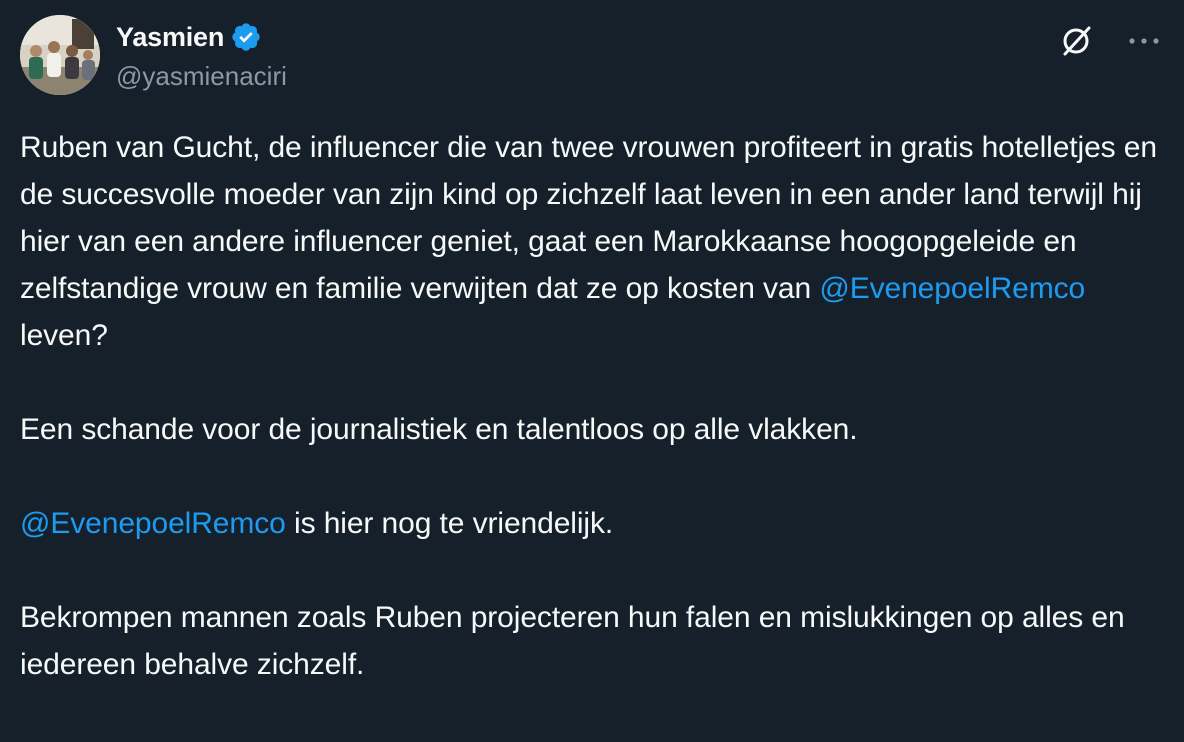  Describe the element at coordinates (1144, 41) in the screenshot. I see `more-horizontal-icon` at that location.